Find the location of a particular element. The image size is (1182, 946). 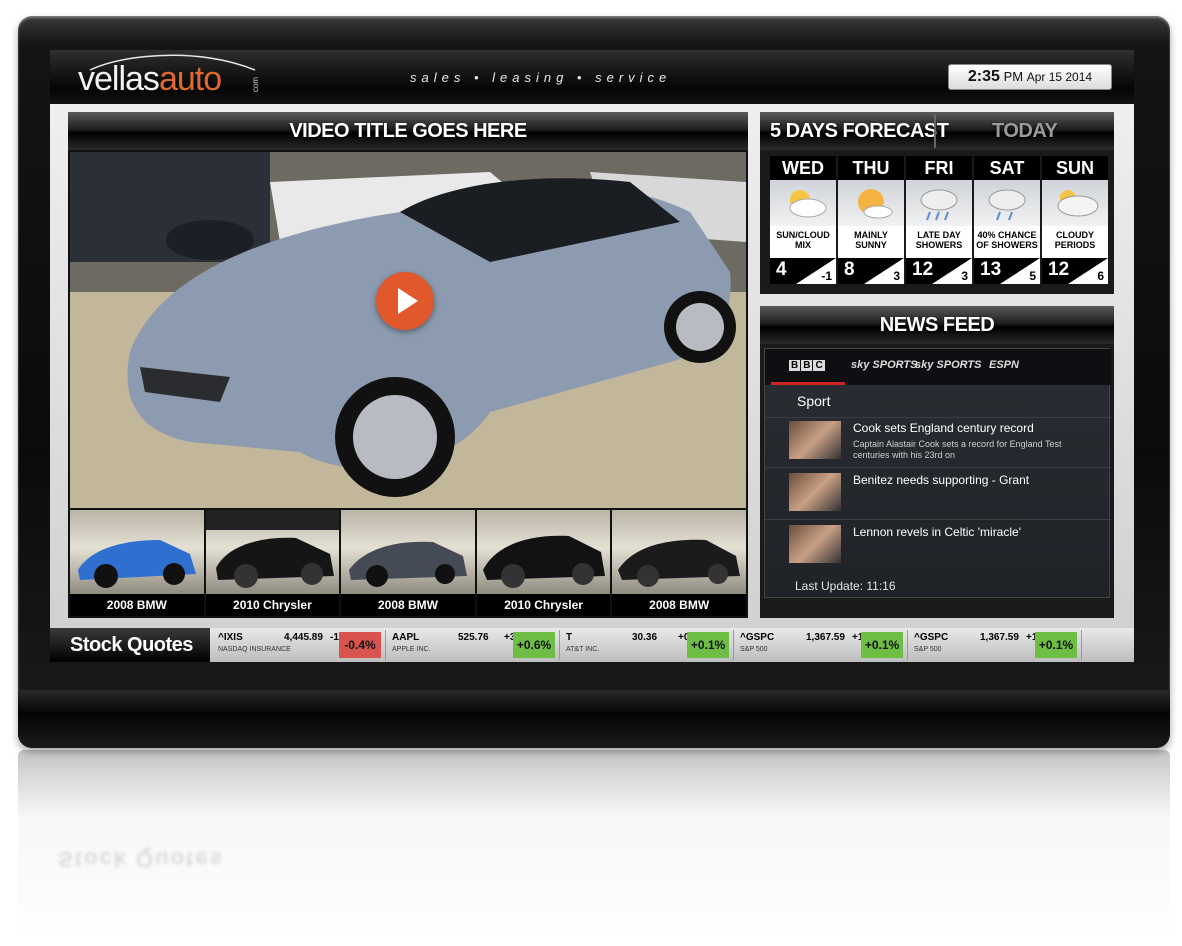

temperature: 13 5 is located at coordinates (1007, 271).